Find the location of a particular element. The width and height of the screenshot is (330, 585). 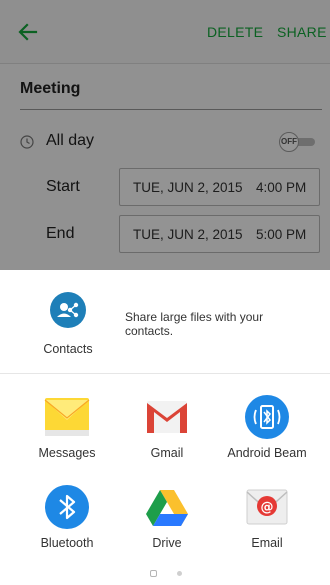

share-target-messages: Messages is located at coordinates (67, 422).